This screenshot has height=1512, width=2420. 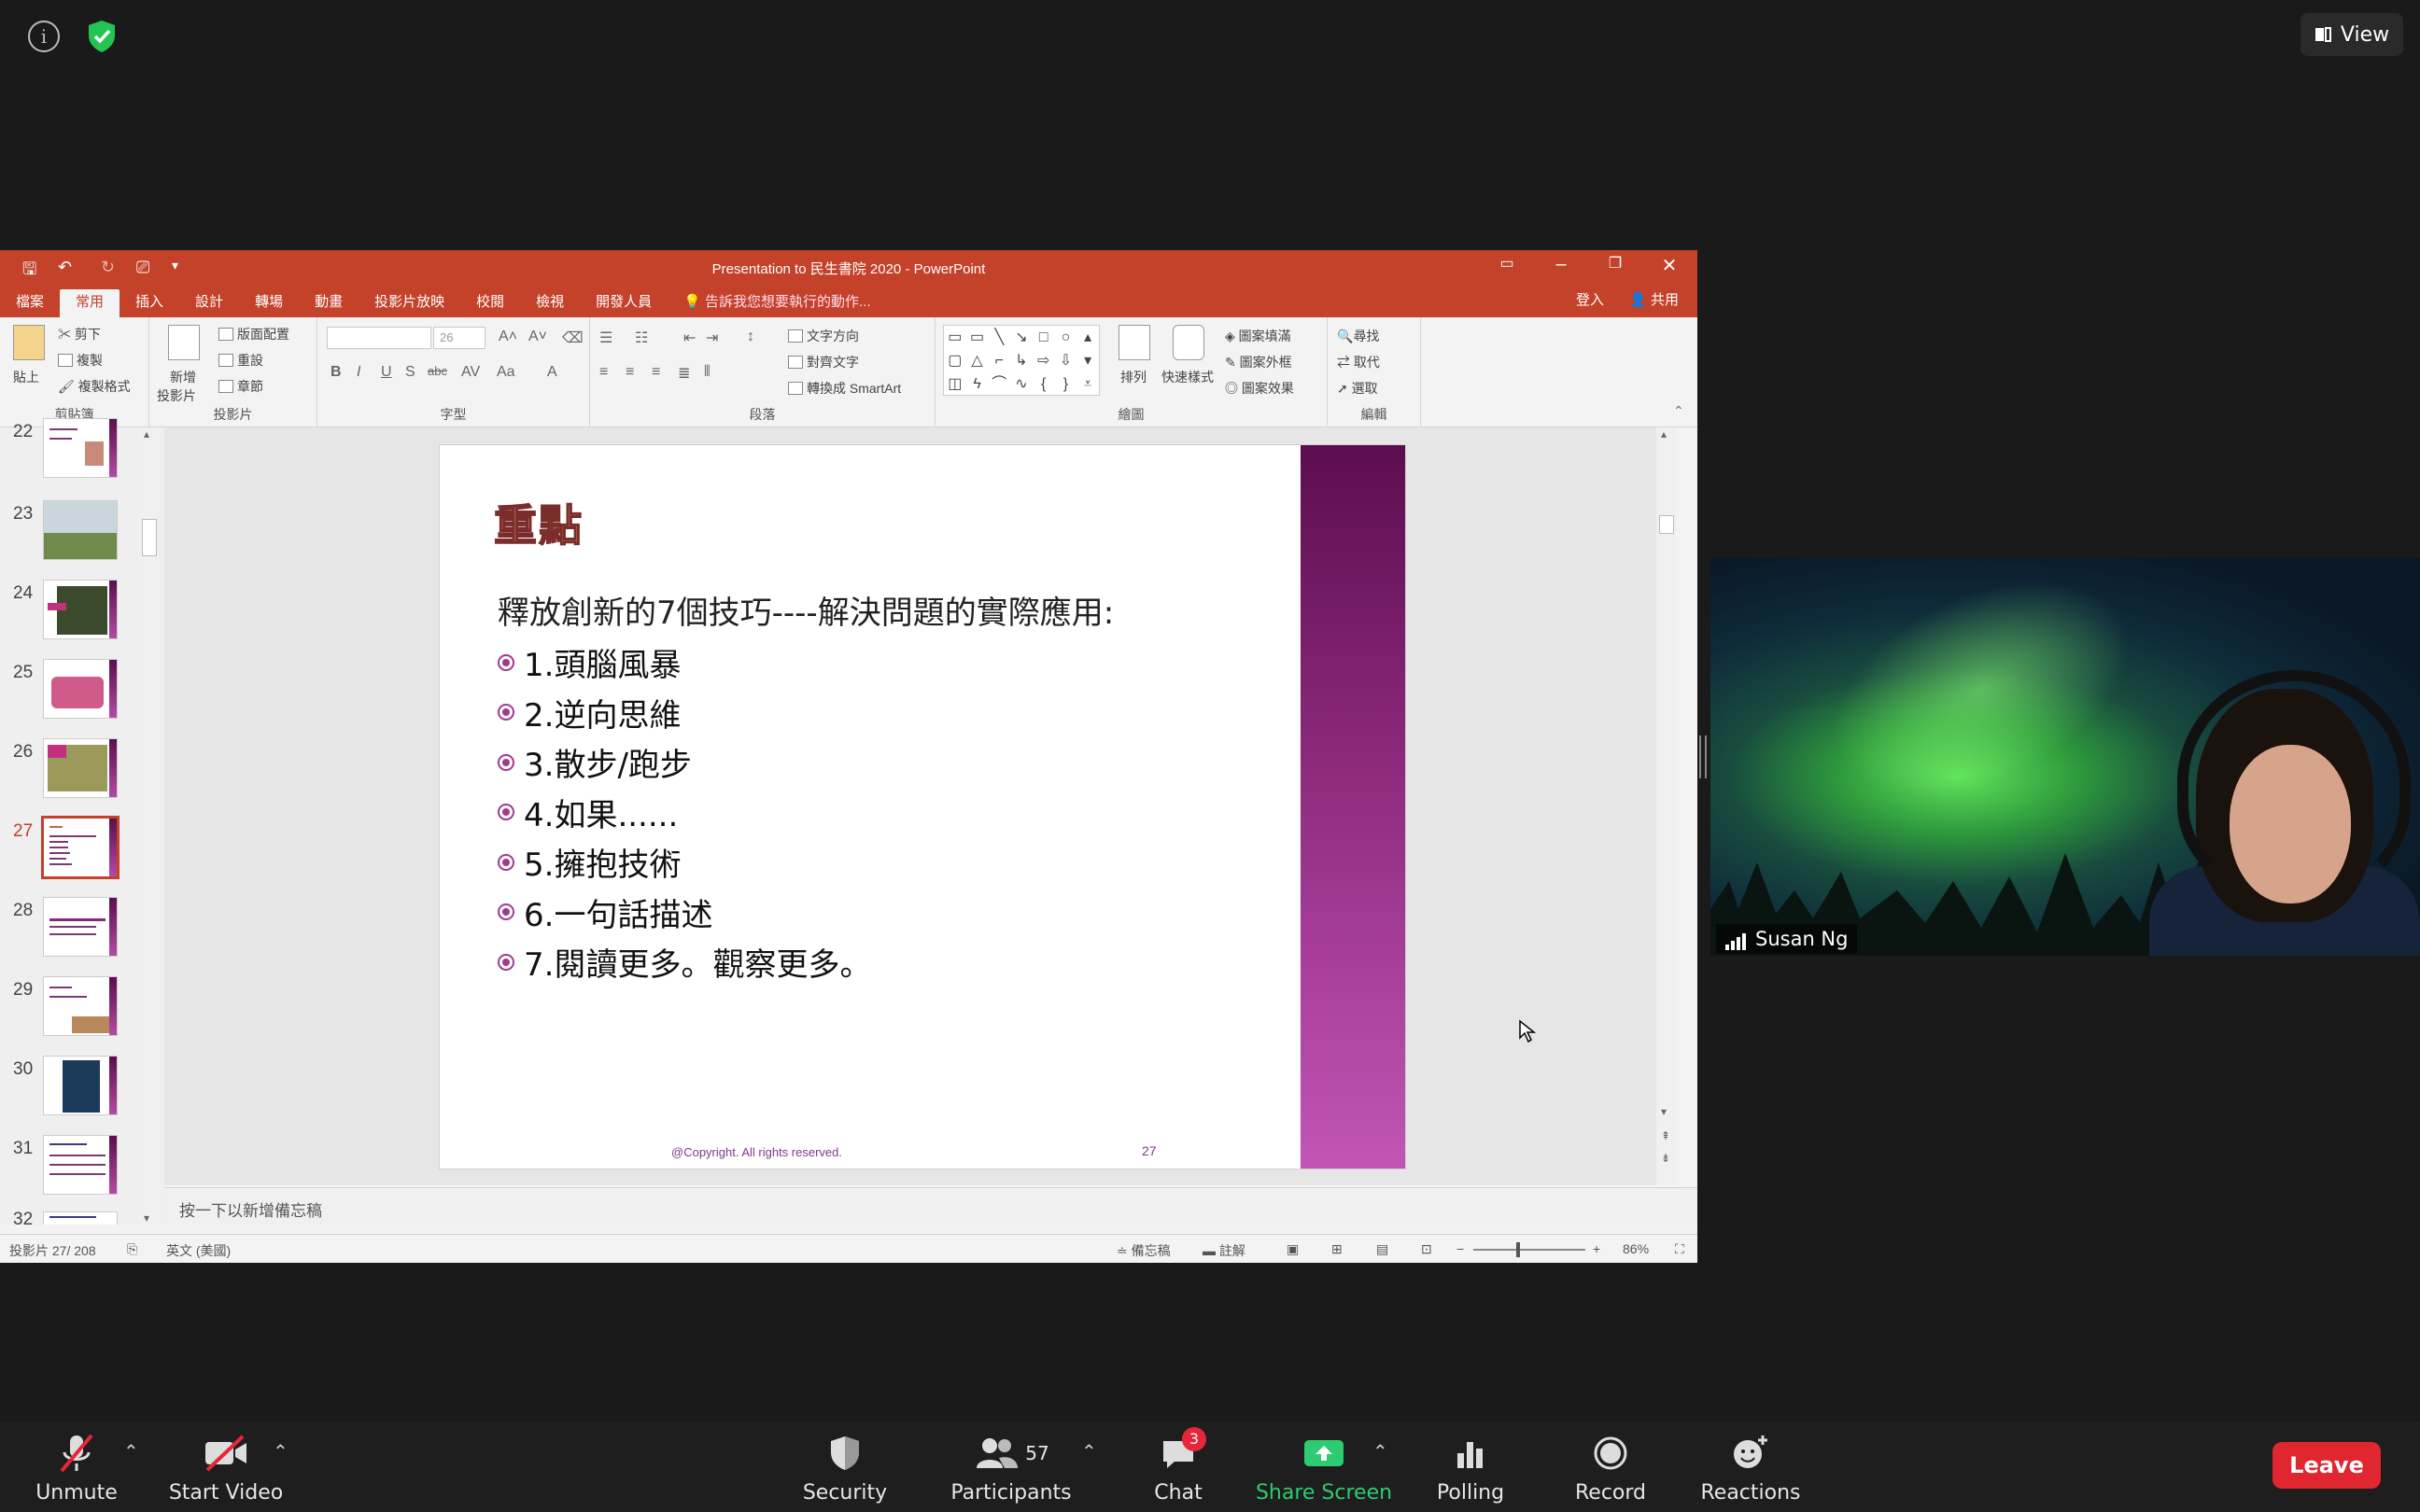 I want to click on record-button: Record, so click(x=1611, y=1468).